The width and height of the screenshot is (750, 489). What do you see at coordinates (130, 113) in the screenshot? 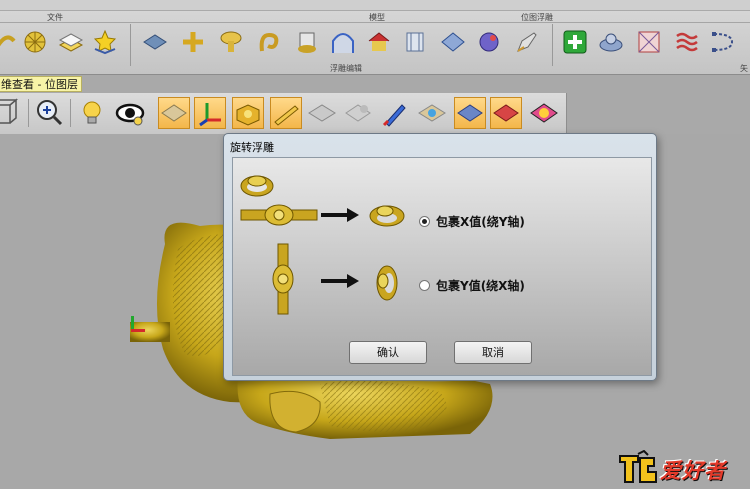
I see `eye-icon` at bounding box center [130, 113].